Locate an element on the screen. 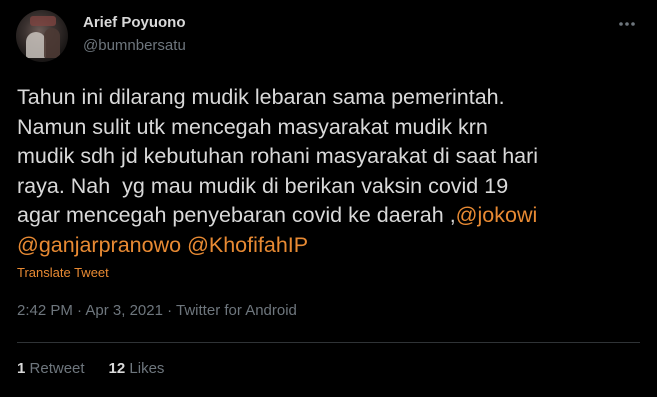  more-horizontal-icon is located at coordinates (627, 24).